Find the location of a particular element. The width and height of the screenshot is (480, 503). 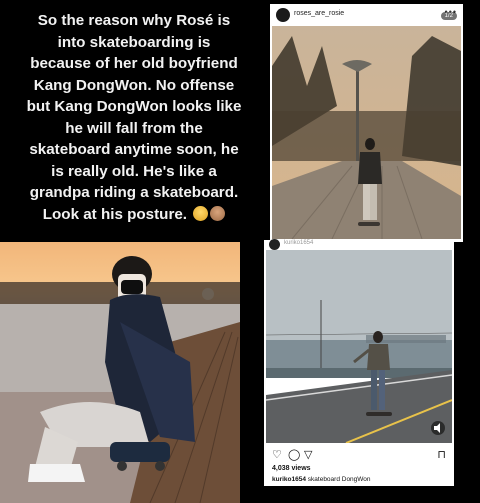

carousel-counter: 1/2 is located at coordinates (448, 16).